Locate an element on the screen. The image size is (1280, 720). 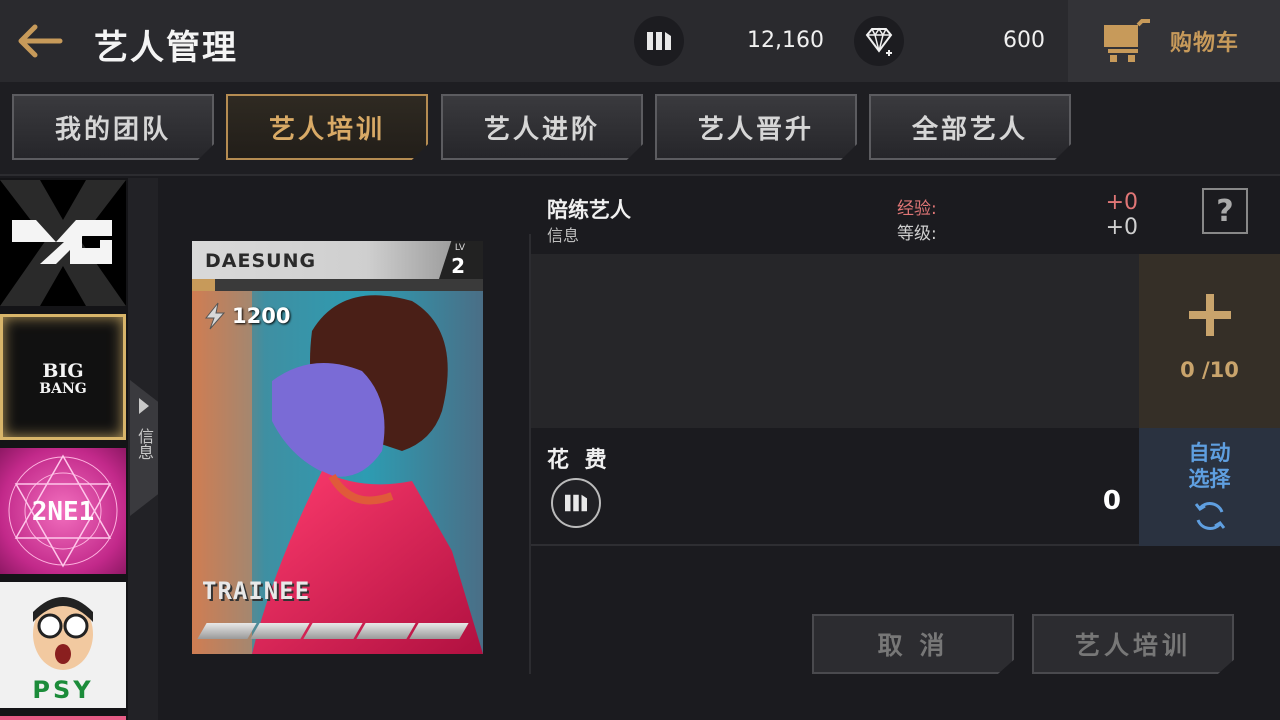
group-2ne1: 2NE1 is located at coordinates (63, 511).